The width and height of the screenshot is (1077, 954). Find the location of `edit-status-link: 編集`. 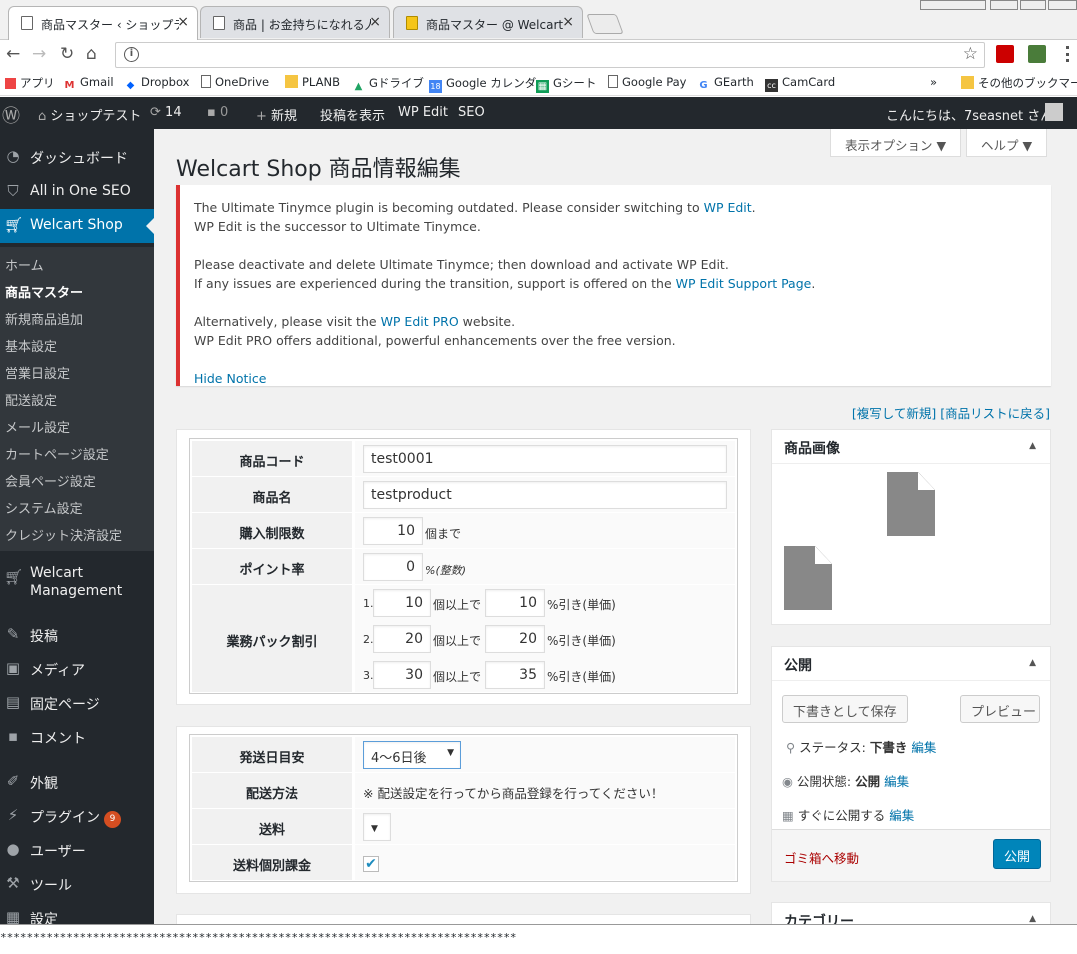

edit-status-link: 編集 is located at coordinates (923, 747).